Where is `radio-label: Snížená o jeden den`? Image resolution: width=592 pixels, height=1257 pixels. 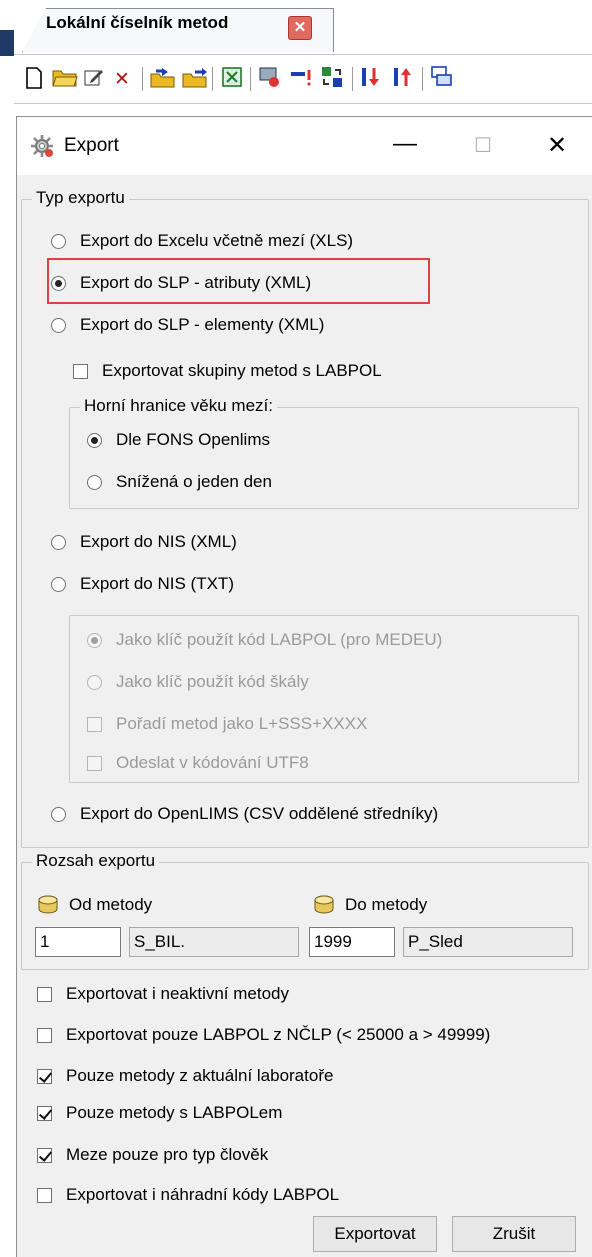
radio-label: Snížená o jeden den is located at coordinates (194, 481).